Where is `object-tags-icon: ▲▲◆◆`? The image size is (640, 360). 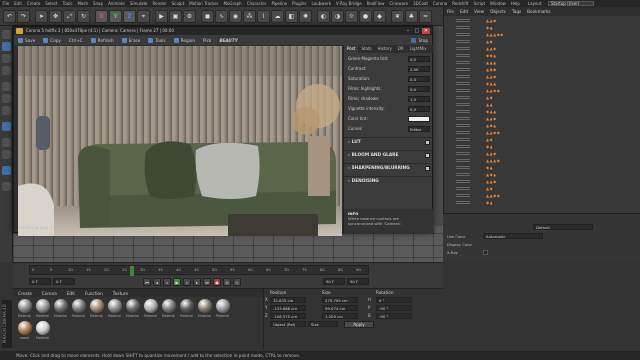 object-tags-icon: ▲▲◆◆ is located at coordinates (493, 195).